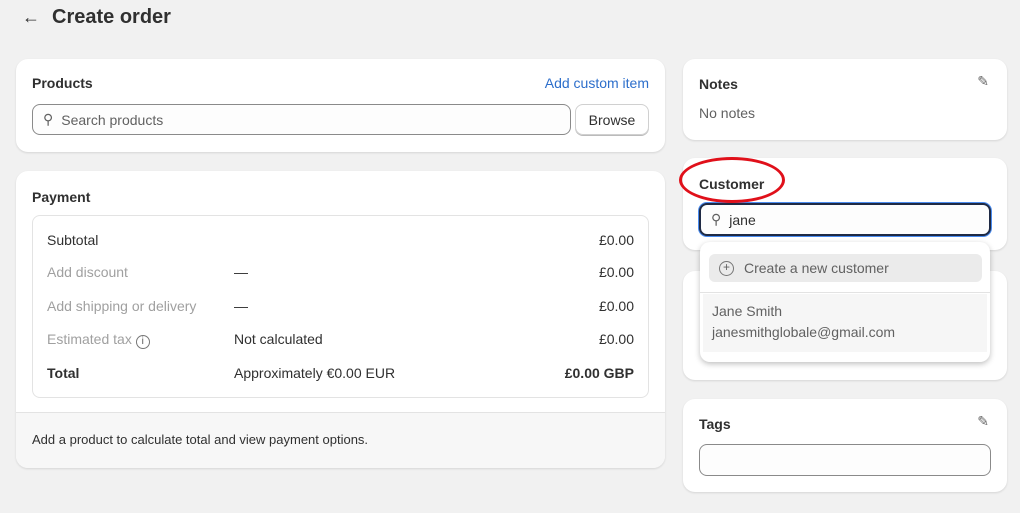 This screenshot has height=513, width=1020. I want to click on tags-card: Tags ✎, so click(845, 445).